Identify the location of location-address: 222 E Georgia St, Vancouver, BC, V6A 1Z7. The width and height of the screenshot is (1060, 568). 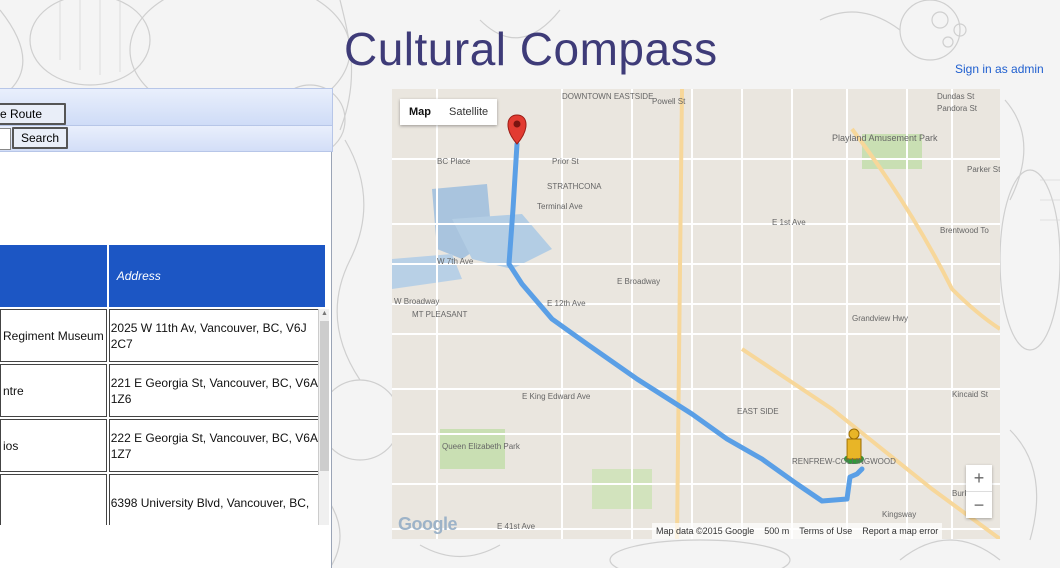
(216, 445).